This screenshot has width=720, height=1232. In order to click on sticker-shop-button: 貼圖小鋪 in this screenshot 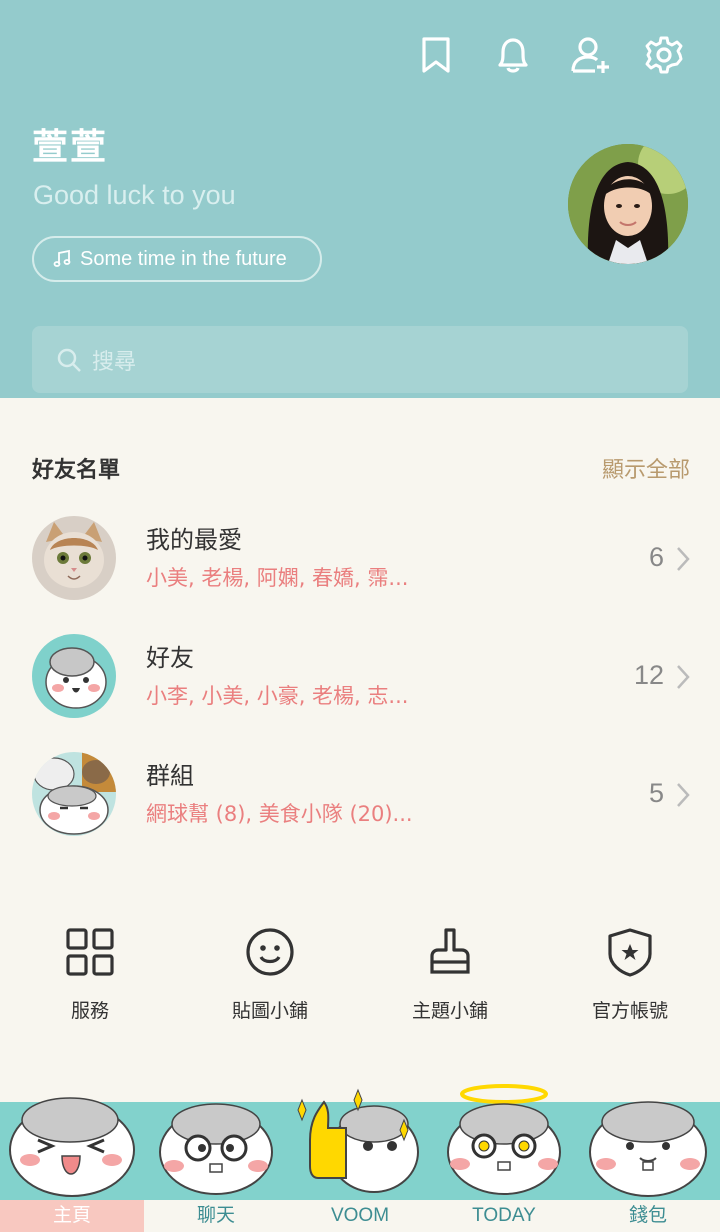, I will do `click(270, 974)`.